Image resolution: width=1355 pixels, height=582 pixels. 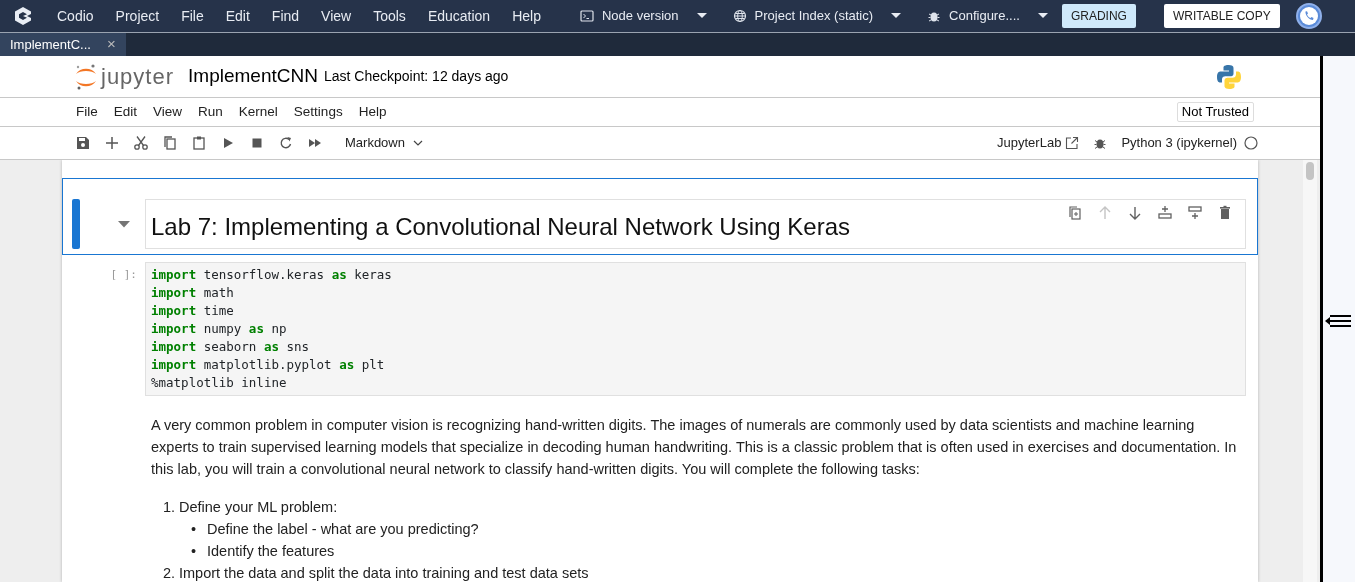 I want to click on globe-icon, so click(x=739, y=16).